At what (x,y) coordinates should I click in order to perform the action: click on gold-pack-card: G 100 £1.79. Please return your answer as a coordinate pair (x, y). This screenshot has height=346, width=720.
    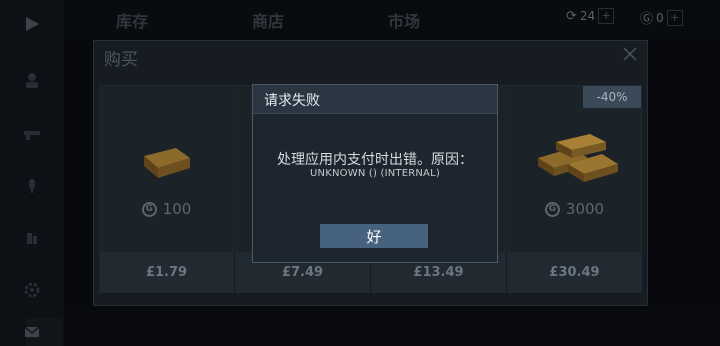
    Looking at the image, I should click on (166, 189).